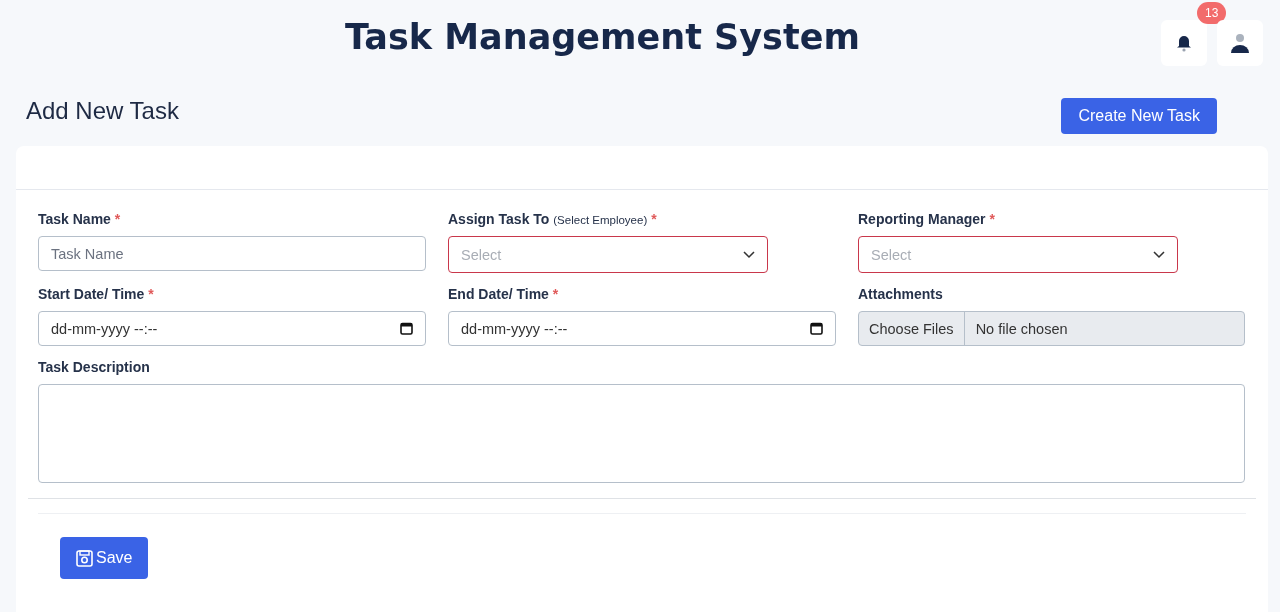  I want to click on bell-icon, so click(1184, 43).